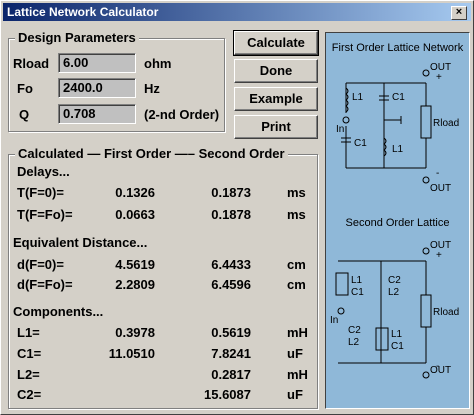  Describe the element at coordinates (135, 214) in the screenshot. I see `delay-first-value: 0.0663` at that location.